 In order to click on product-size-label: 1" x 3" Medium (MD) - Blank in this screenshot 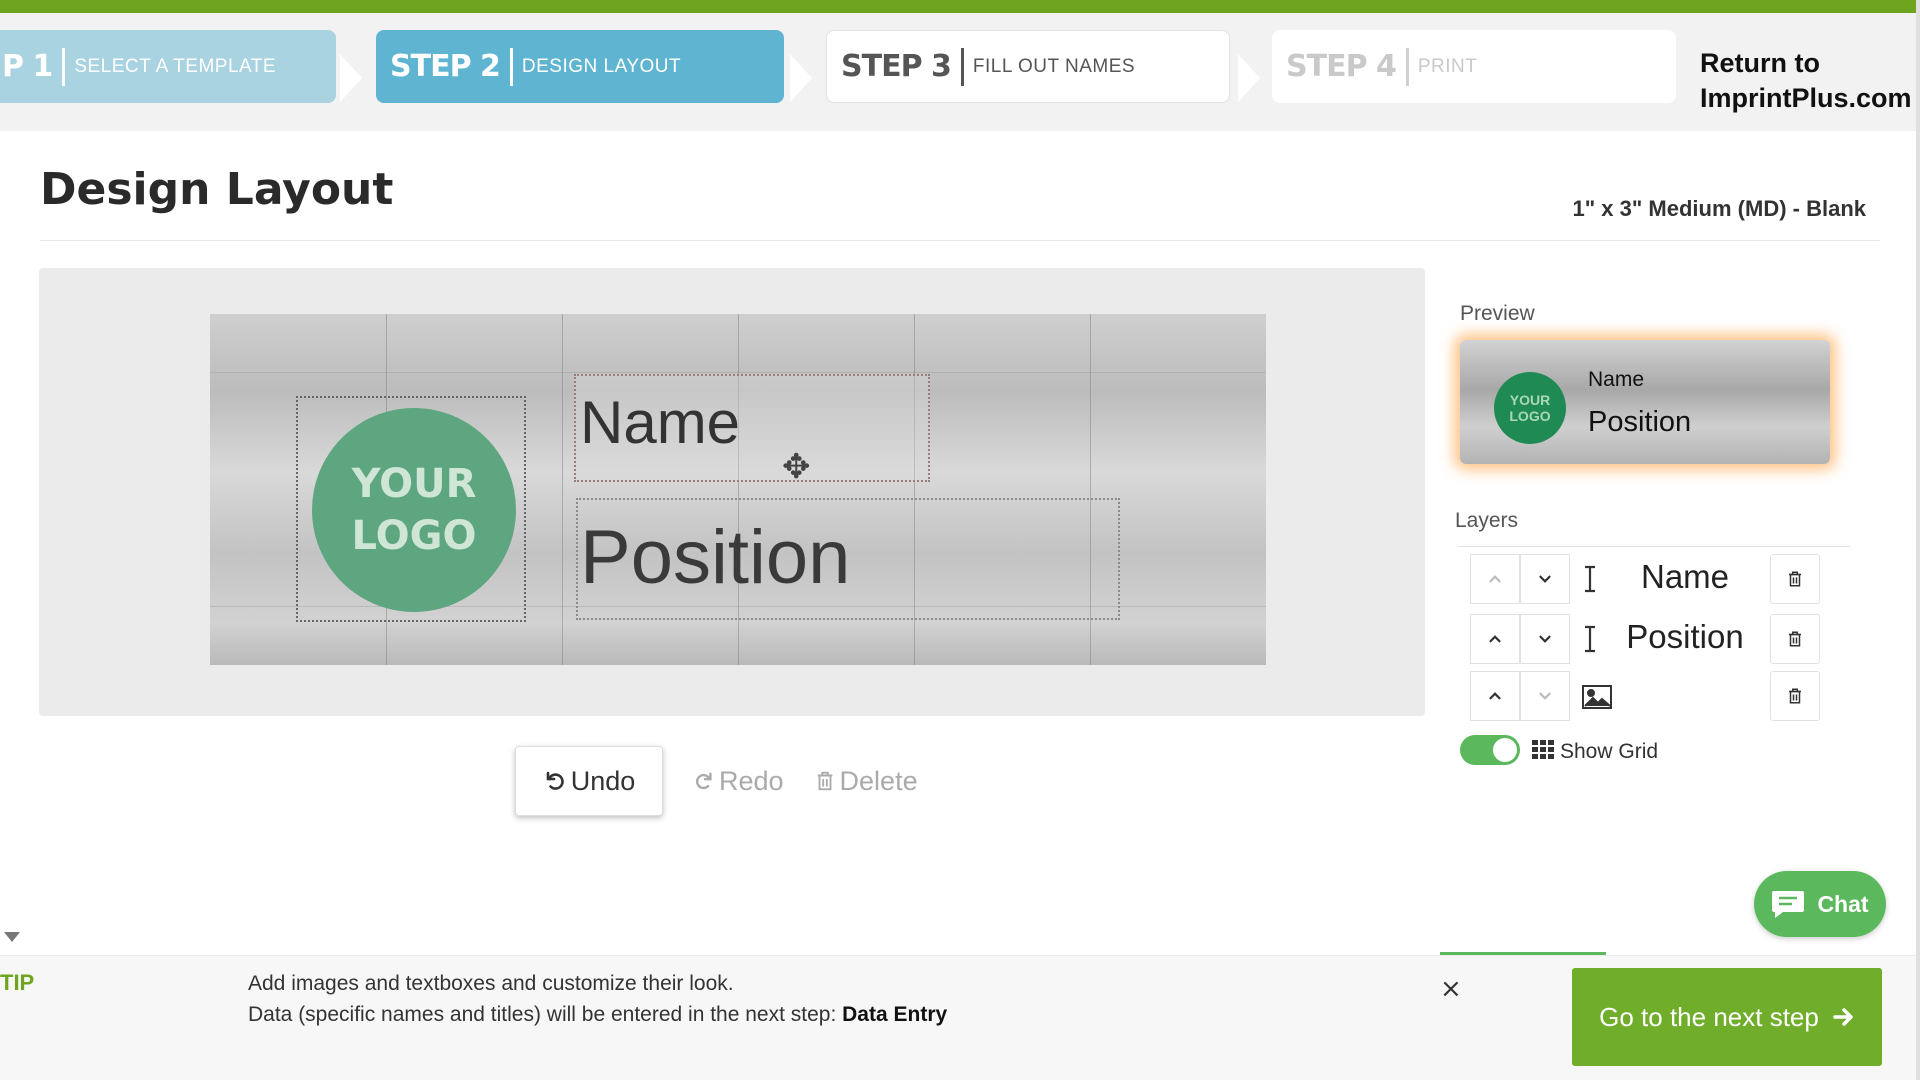, I will do `click(1719, 208)`.